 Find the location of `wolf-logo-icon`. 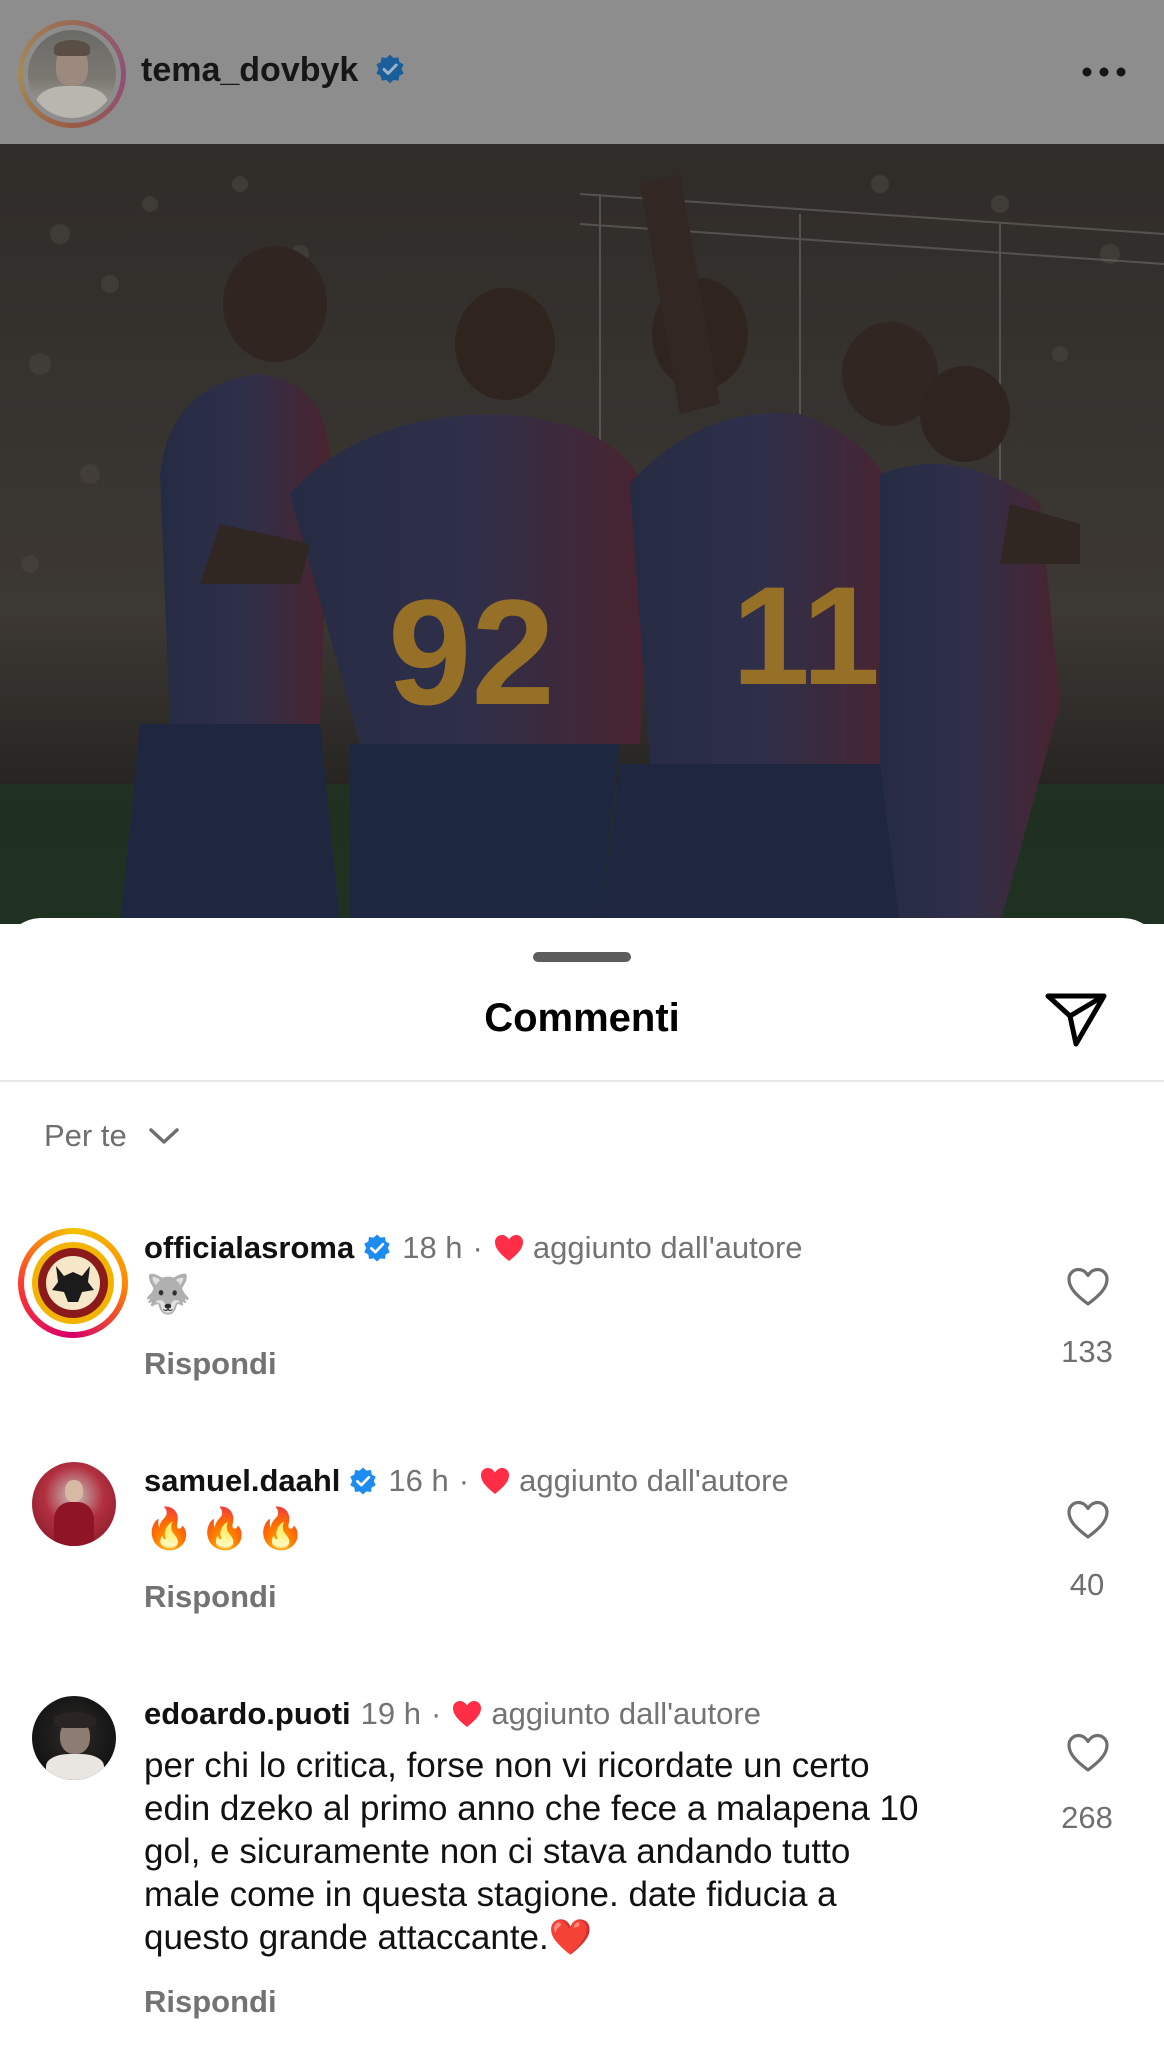

wolf-logo-icon is located at coordinates (73, 1284).